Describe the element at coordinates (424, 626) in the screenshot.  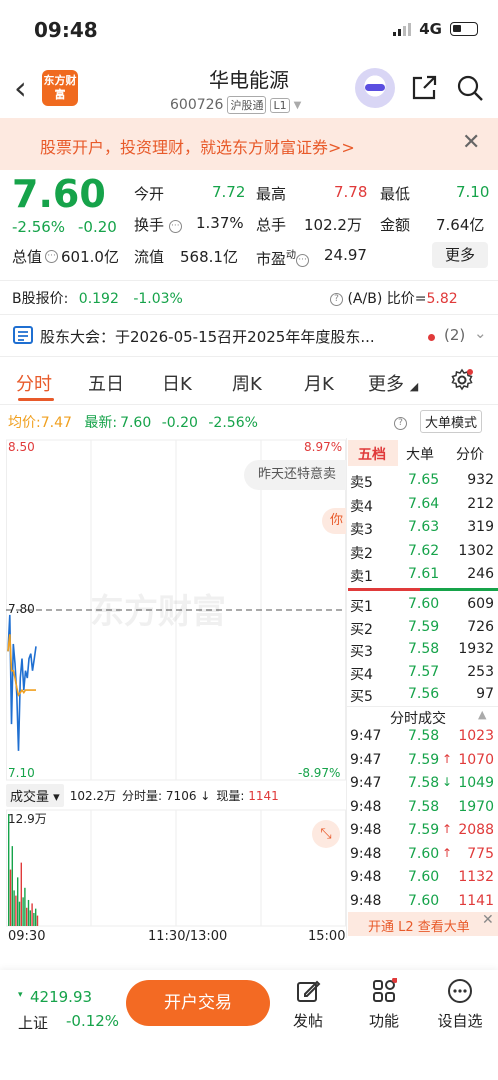
I see `level-price: 7.59` at that location.